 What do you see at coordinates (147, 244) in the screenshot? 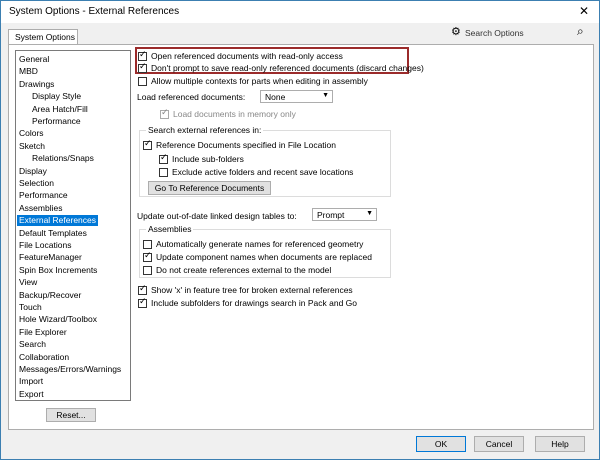
I see `auto-names-checkbox` at bounding box center [147, 244].